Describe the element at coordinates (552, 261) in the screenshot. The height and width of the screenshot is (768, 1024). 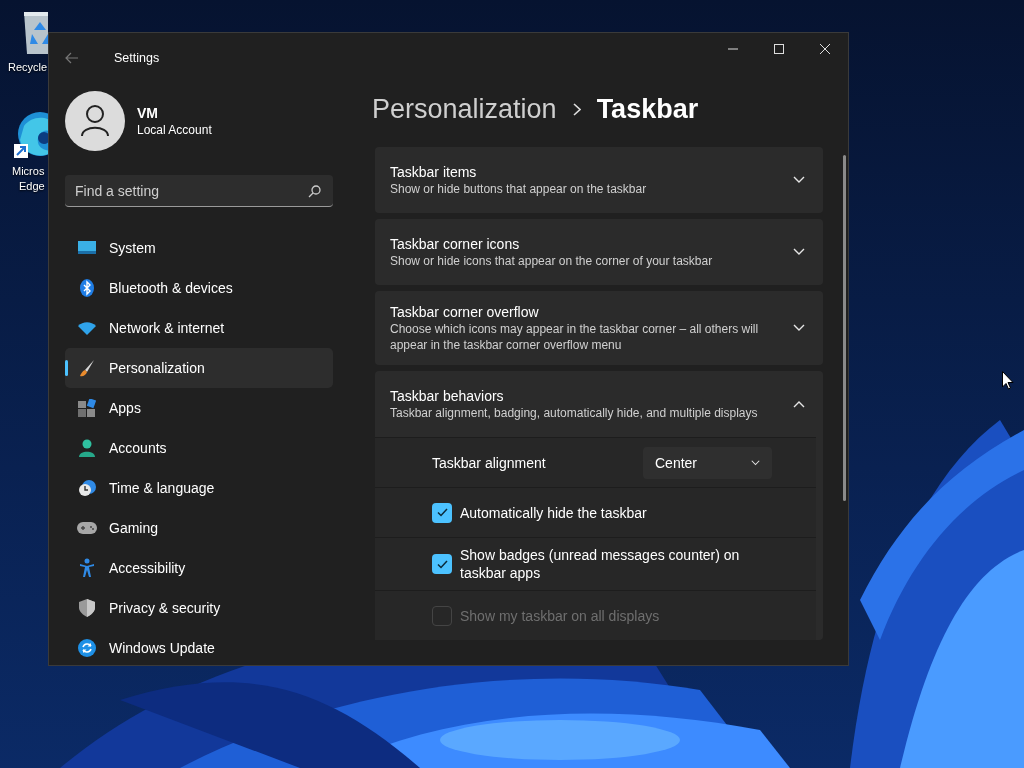
I see `card-description: Show or hide icons that appear on the corner of your taskbar` at that location.